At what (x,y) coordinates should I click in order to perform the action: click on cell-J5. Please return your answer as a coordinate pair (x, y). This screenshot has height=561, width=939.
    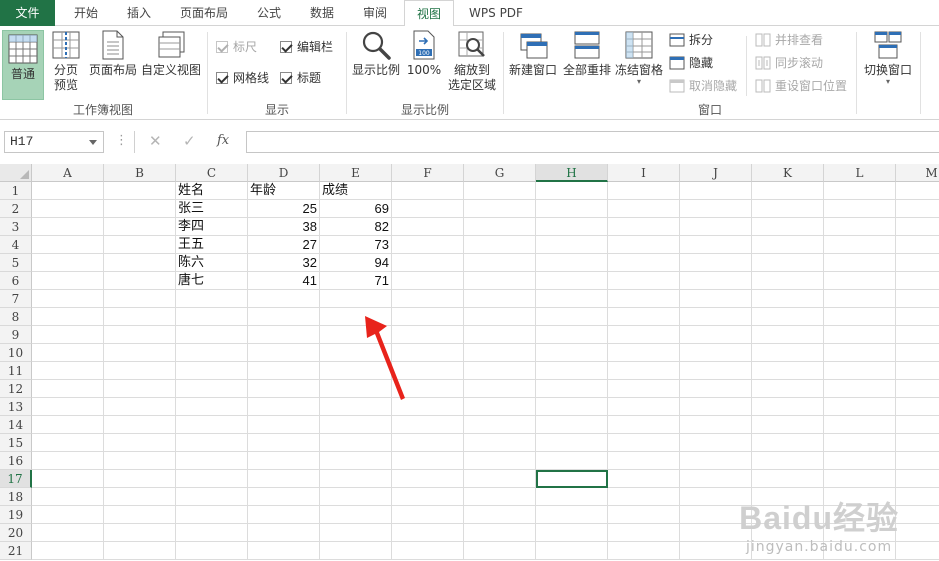
    Looking at the image, I should click on (716, 263).